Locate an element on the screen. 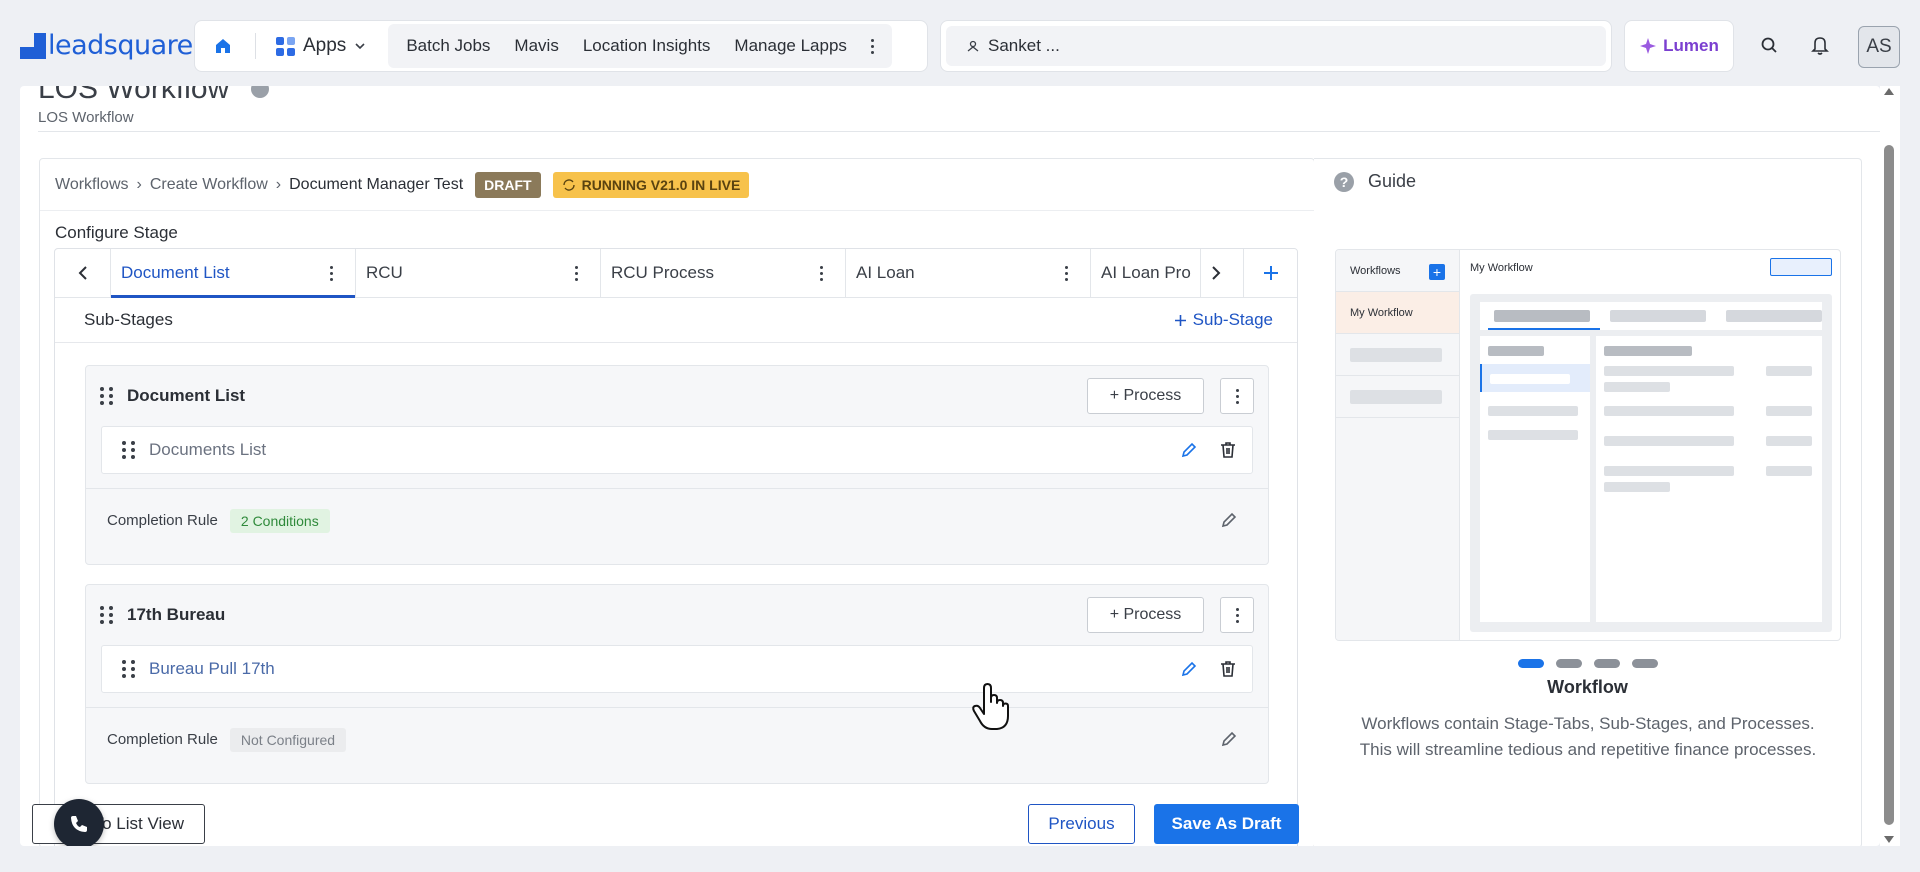  tabs-prev-button is located at coordinates (83, 273).